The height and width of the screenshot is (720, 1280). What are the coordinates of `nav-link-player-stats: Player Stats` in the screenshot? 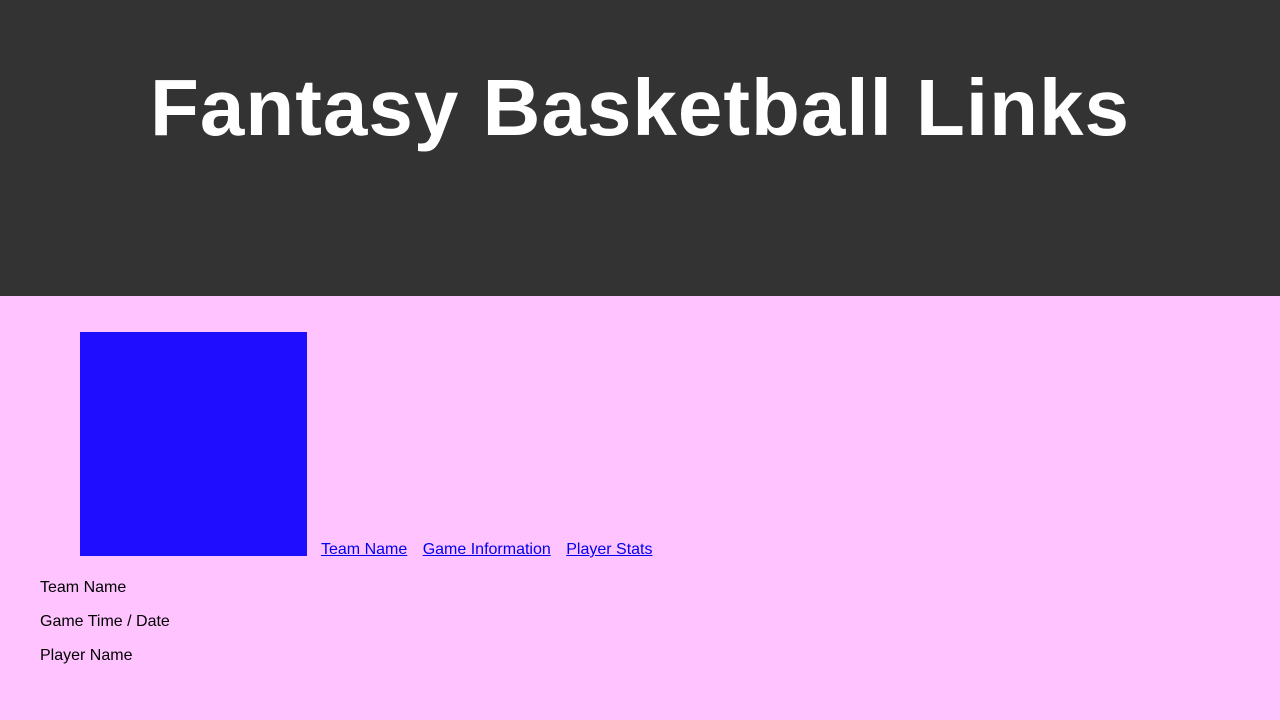 It's located at (609, 549).